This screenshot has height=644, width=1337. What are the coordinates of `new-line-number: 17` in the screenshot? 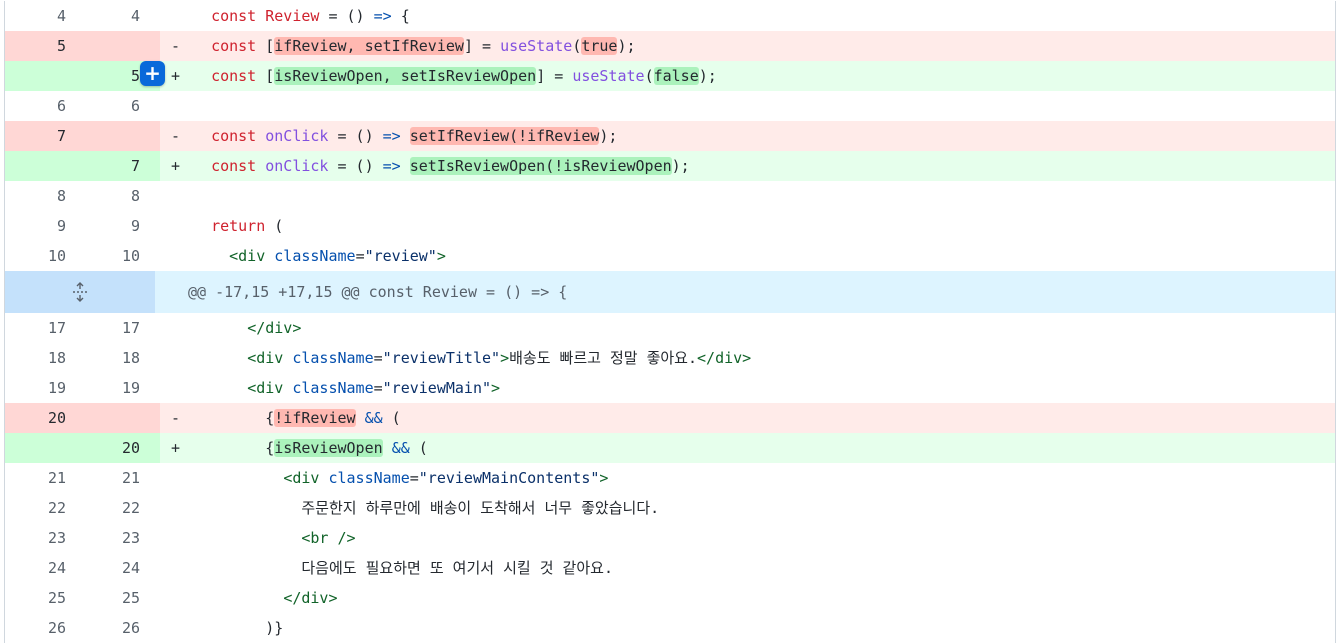 It's located at (103, 328).